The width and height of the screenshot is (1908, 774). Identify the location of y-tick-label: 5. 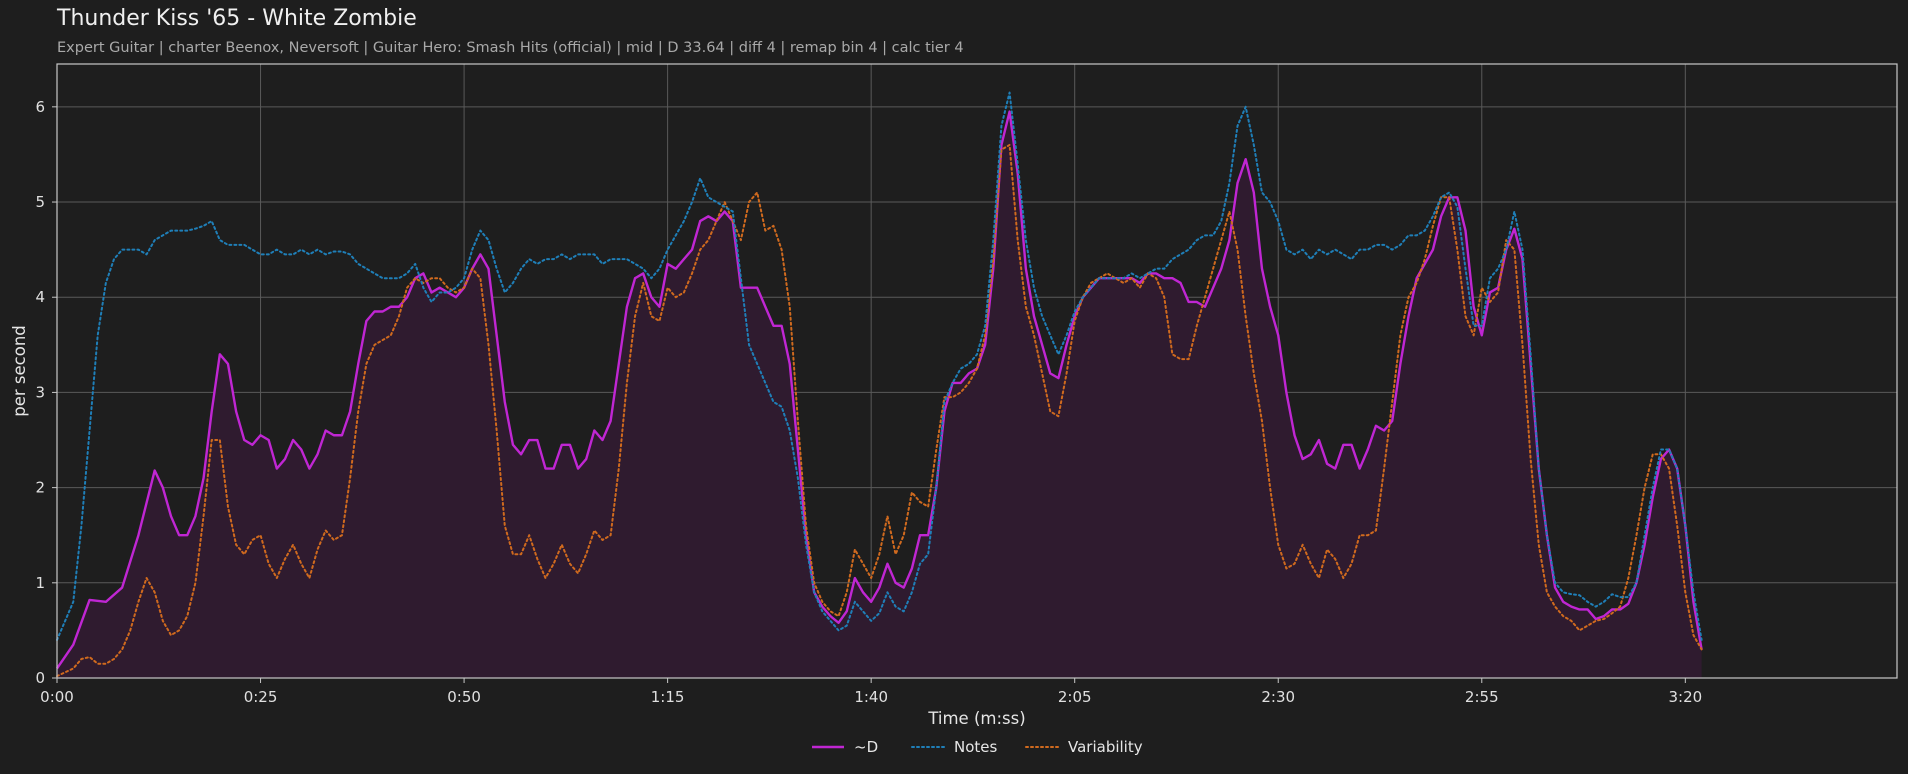
(40, 202).